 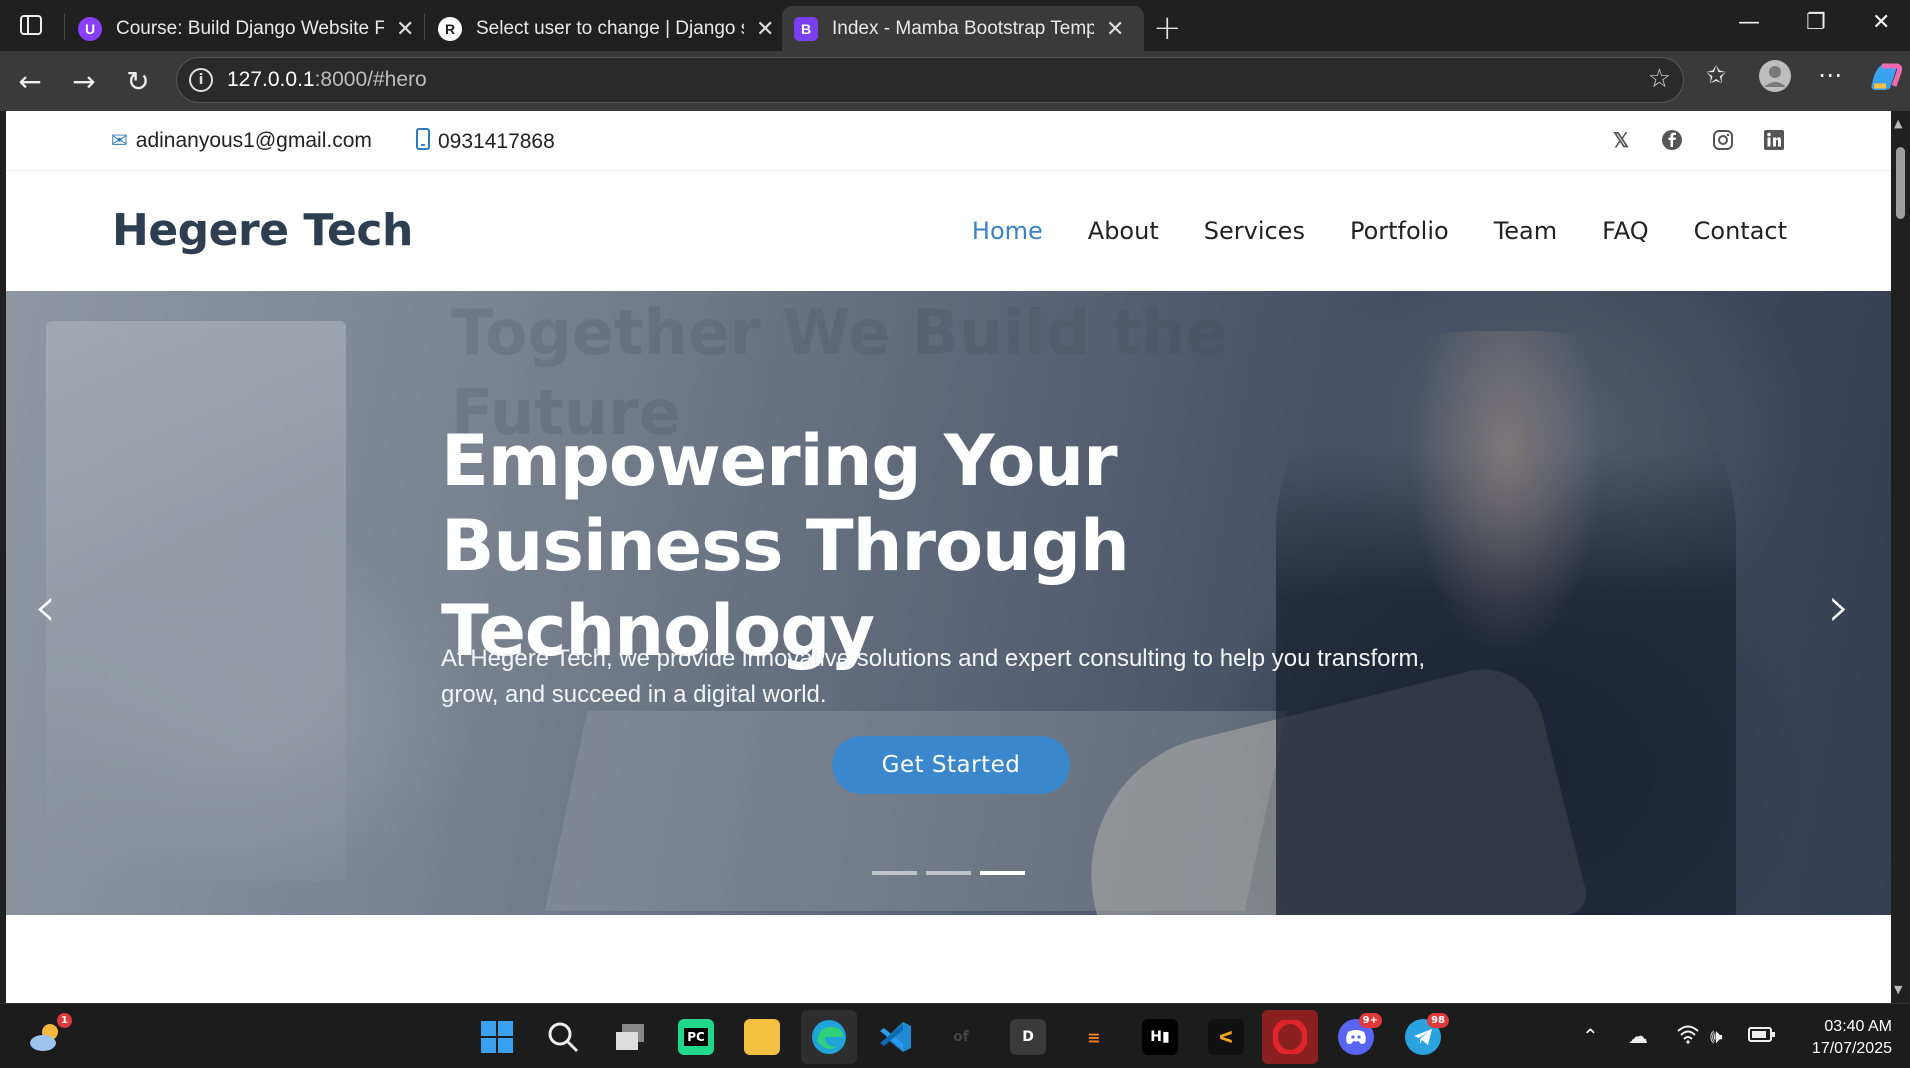 What do you see at coordinates (1898, 123) in the screenshot?
I see `scroll-up-icon: ▲` at bounding box center [1898, 123].